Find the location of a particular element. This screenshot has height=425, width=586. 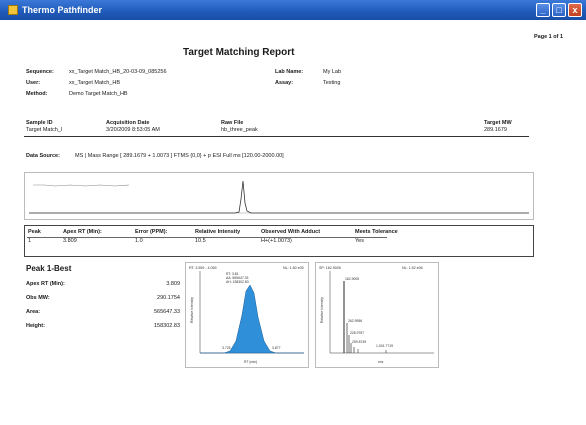

overview-trace-svg is located at coordinates (279, 197).